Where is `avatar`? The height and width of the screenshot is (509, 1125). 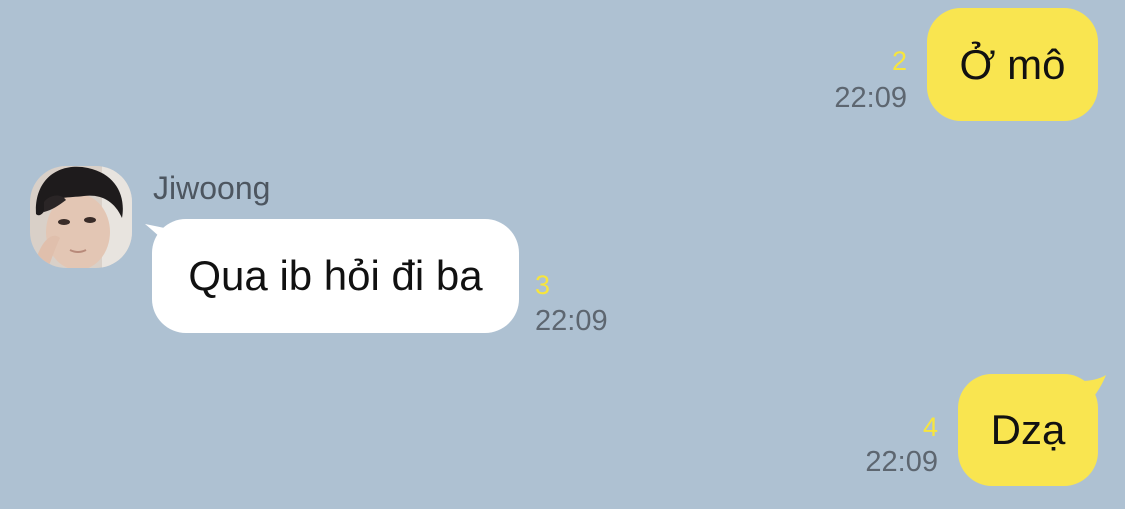 avatar is located at coordinates (81, 217).